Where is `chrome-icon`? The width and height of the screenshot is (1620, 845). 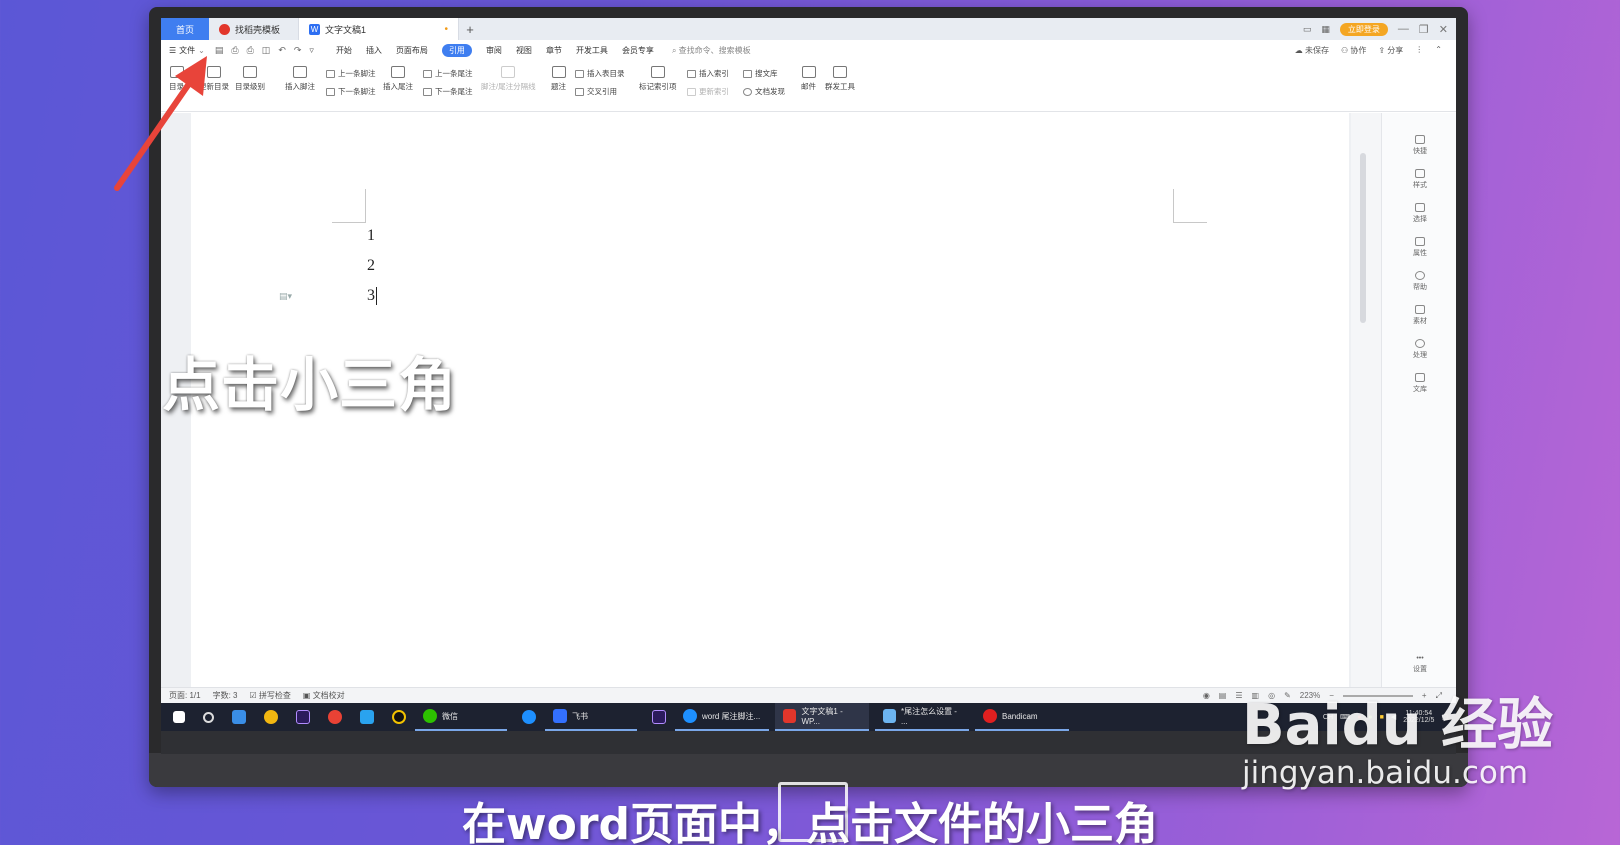
chrome-icon is located at coordinates (335, 717).